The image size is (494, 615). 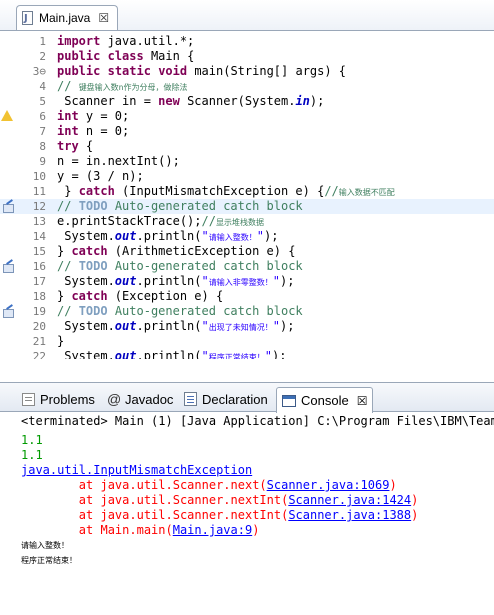 I want to click on code-line: 19 // TODO Auto-generated catch block, so click(x=247, y=311).